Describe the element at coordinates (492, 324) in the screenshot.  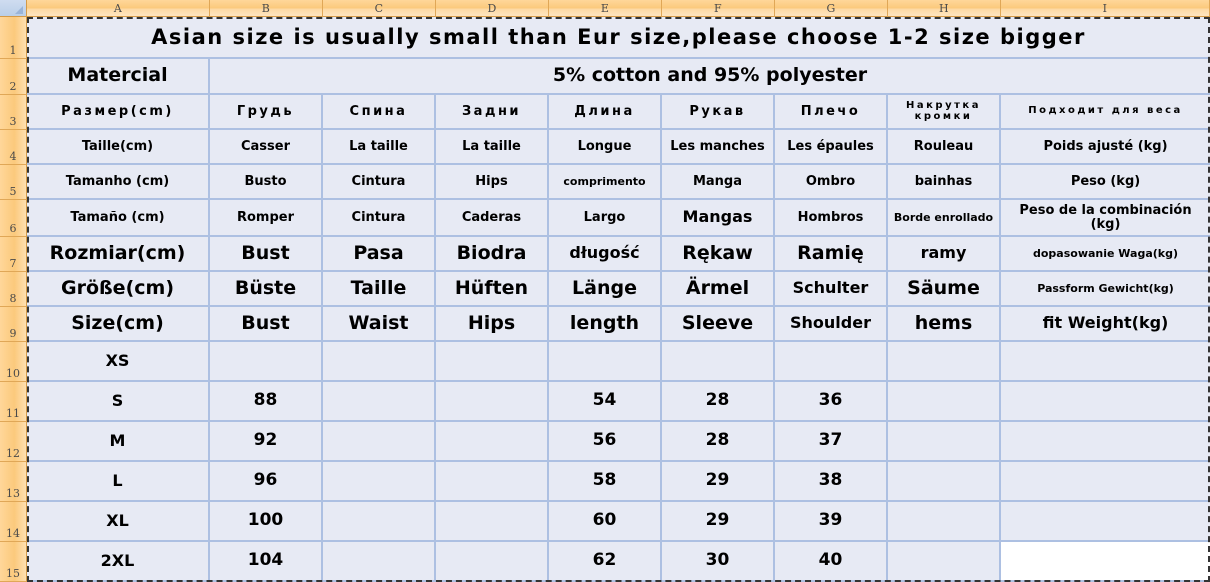
I see `cell-d9: Hips` at that location.